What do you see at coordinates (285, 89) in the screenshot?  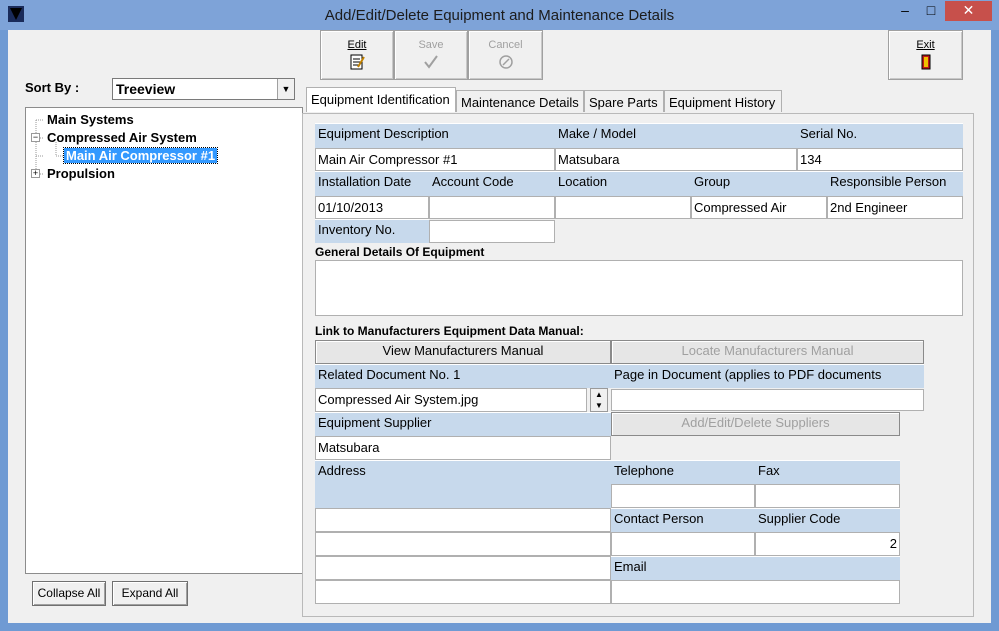 I see `chevron-down-icon: ▼` at bounding box center [285, 89].